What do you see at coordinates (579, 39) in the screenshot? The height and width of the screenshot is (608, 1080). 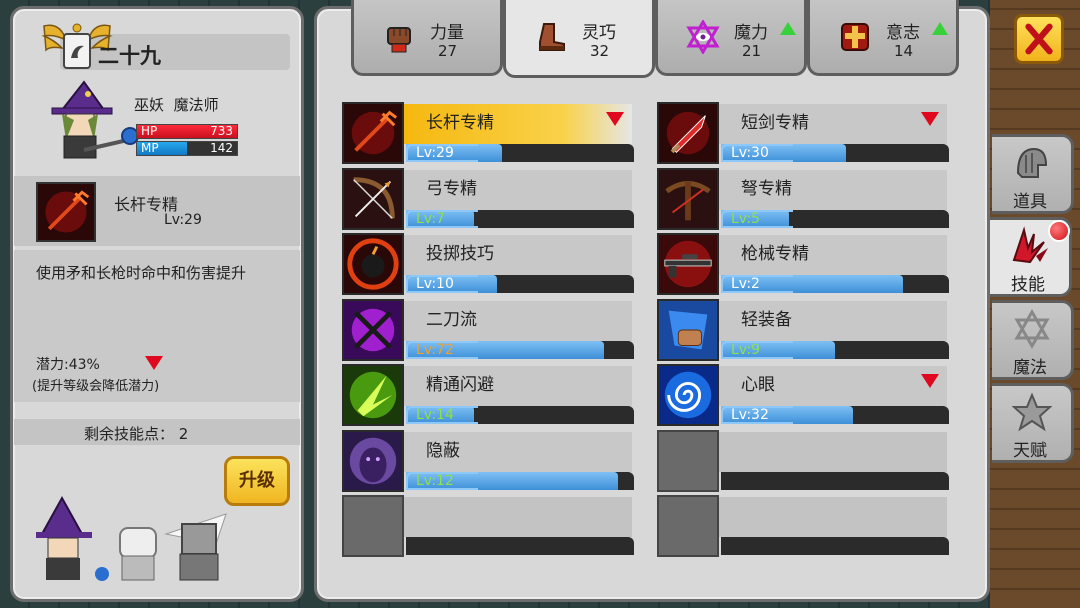 I see `tab-boot: 灵巧 32` at bounding box center [579, 39].